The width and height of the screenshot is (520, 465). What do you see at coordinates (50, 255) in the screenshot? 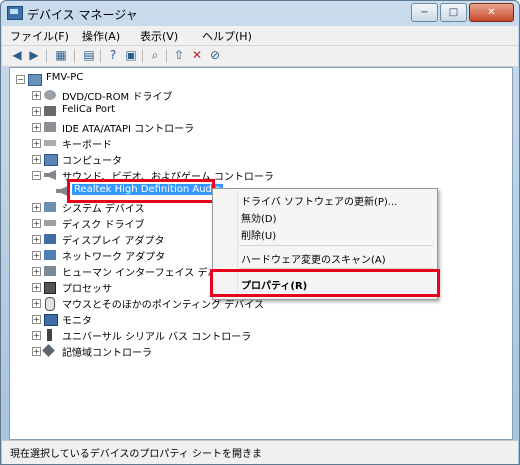
I see `network-adapter-icon` at bounding box center [50, 255].